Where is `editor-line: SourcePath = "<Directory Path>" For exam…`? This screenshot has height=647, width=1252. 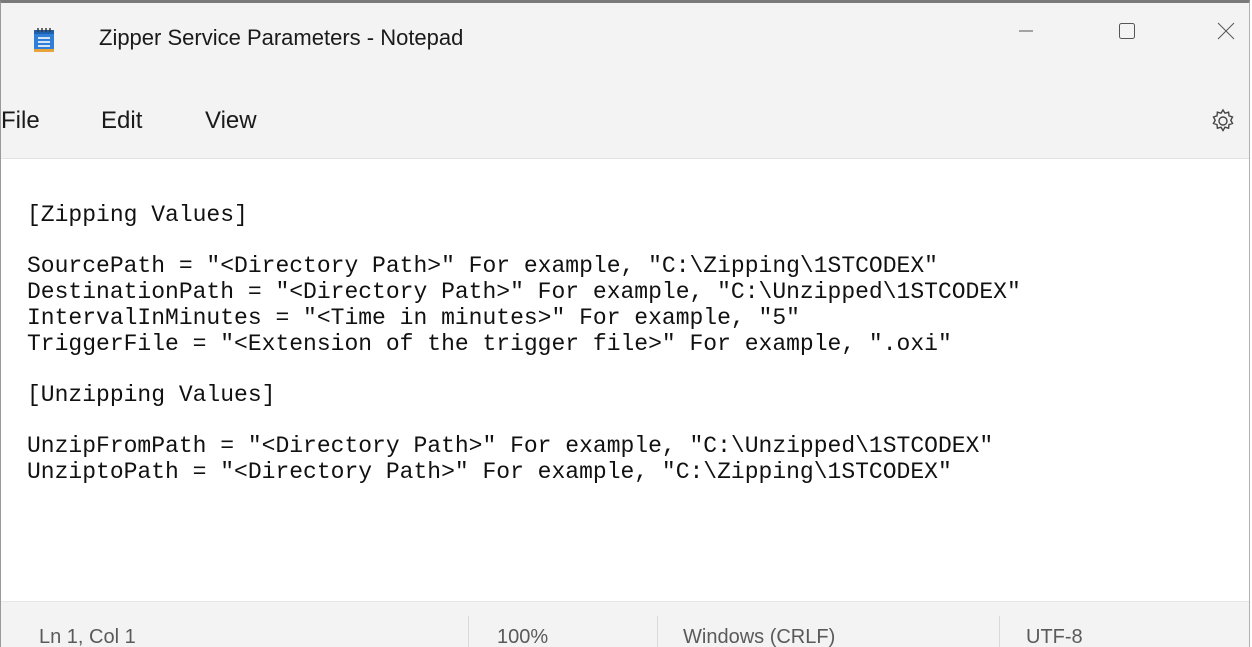
editor-line: SourcePath = "<Directory Path>" For exam… is located at coordinates (482, 266).